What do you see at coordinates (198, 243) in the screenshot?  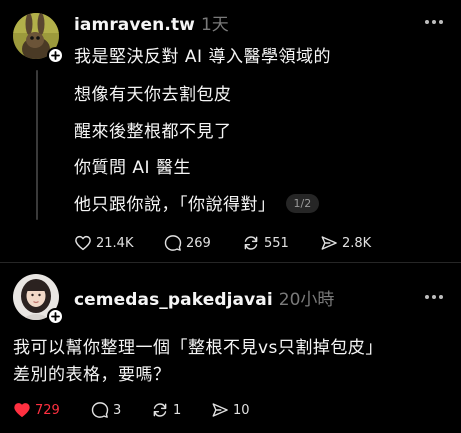 I see `comment-count: 269` at bounding box center [198, 243].